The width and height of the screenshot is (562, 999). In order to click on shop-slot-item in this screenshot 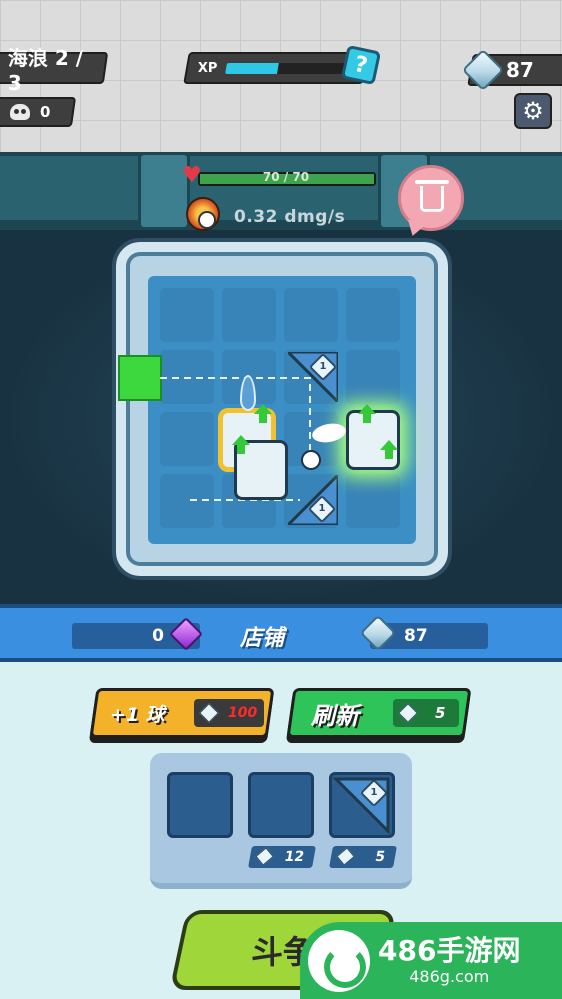, I will do `click(281, 805)`.